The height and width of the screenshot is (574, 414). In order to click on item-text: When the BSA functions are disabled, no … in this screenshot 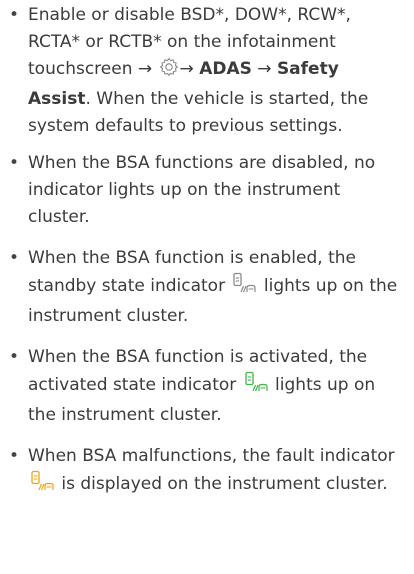, I will do `click(201, 190)`.